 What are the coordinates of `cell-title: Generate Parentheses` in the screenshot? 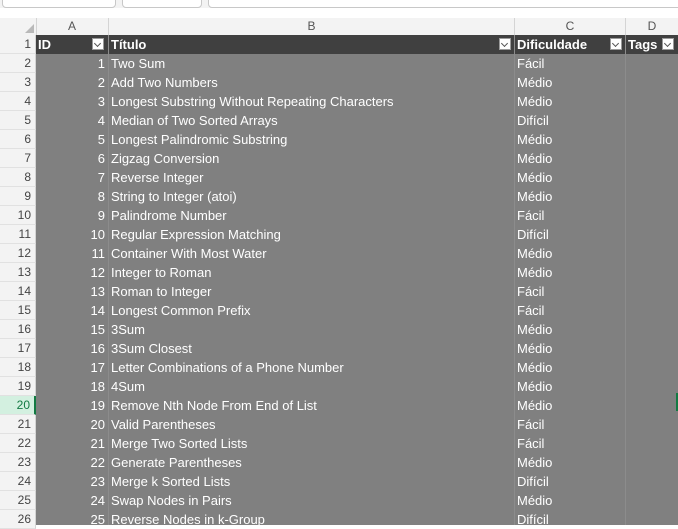 It's located at (311, 462).